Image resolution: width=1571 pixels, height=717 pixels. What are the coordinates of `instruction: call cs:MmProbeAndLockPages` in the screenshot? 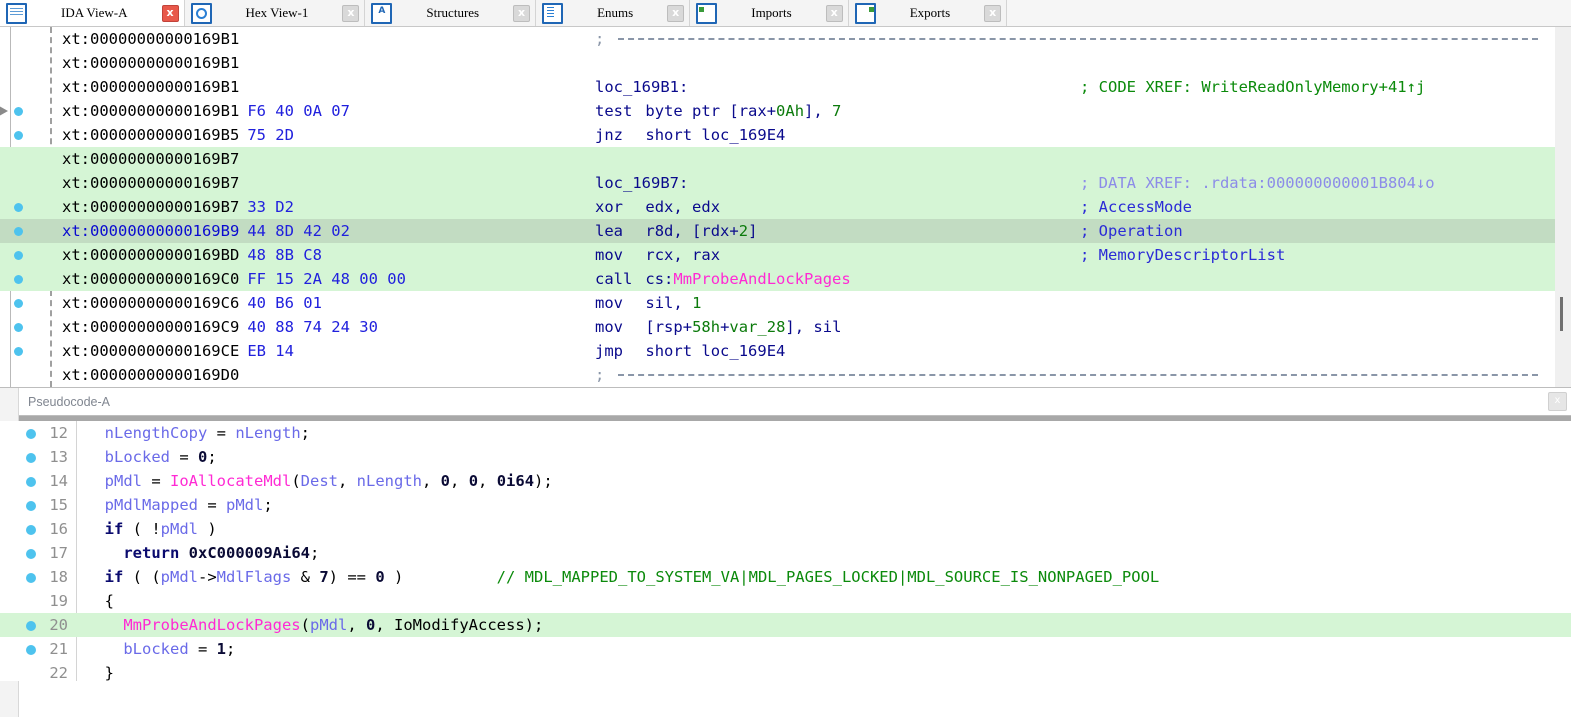 It's located at (723, 279).